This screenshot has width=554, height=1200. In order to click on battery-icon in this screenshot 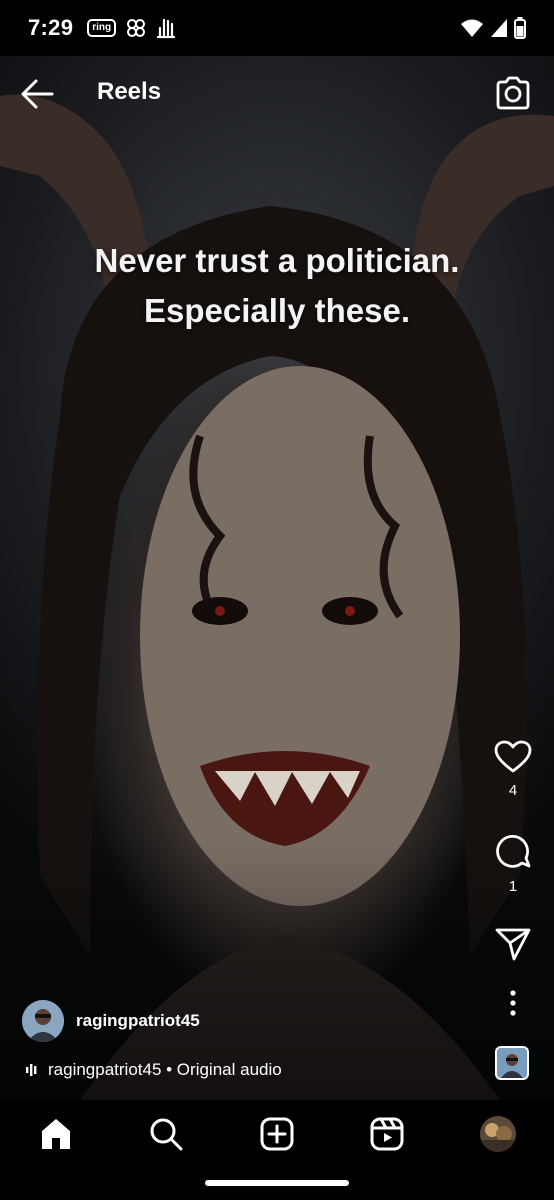, I will do `click(520, 28)`.